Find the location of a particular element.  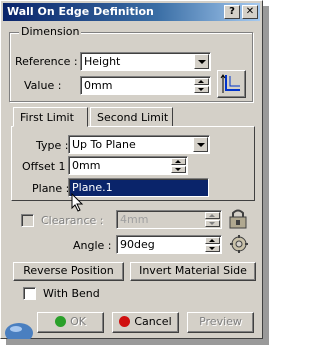

value-input: 0mm is located at coordinates (145, 85).